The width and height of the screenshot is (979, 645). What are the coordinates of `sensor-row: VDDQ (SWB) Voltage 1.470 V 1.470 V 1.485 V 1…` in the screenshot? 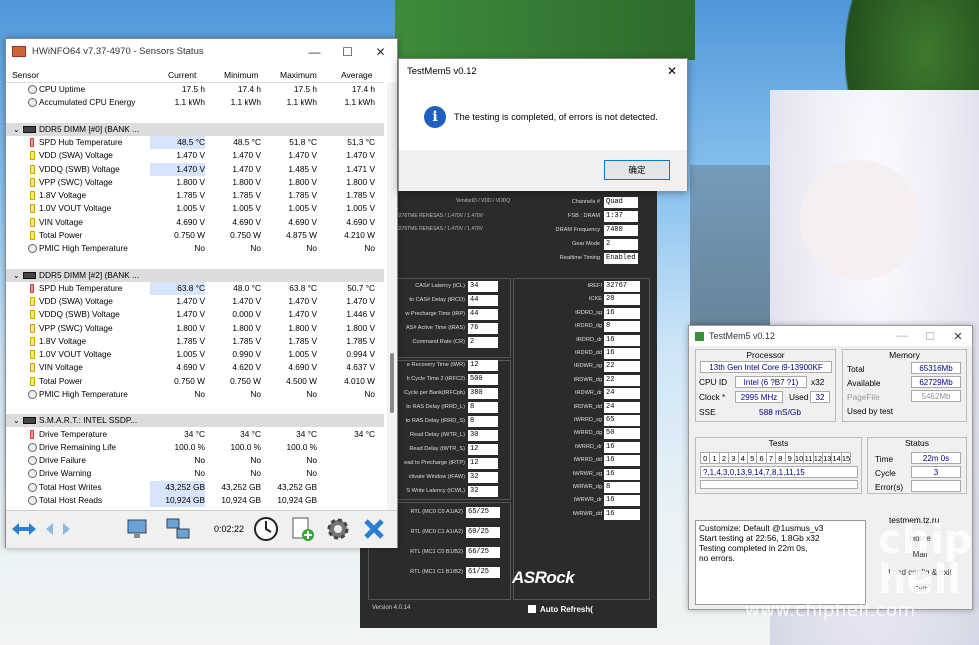 It's located at (195, 169).